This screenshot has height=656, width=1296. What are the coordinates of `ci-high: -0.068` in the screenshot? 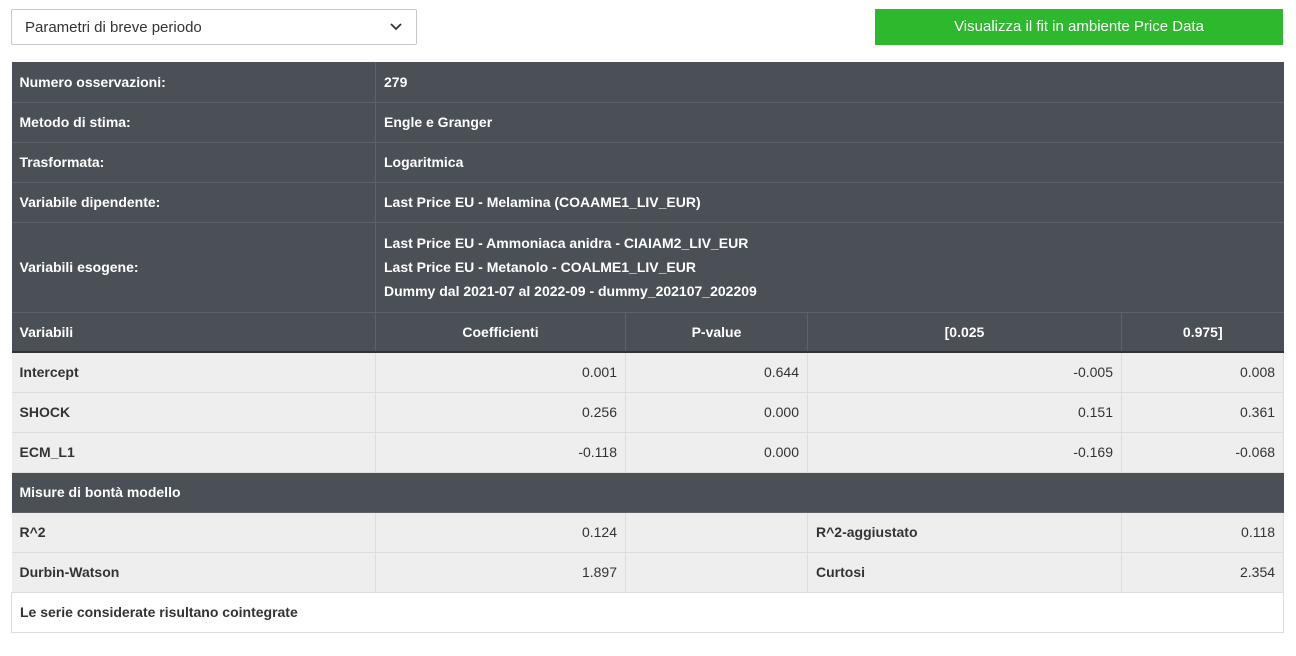 It's located at (1203, 452).